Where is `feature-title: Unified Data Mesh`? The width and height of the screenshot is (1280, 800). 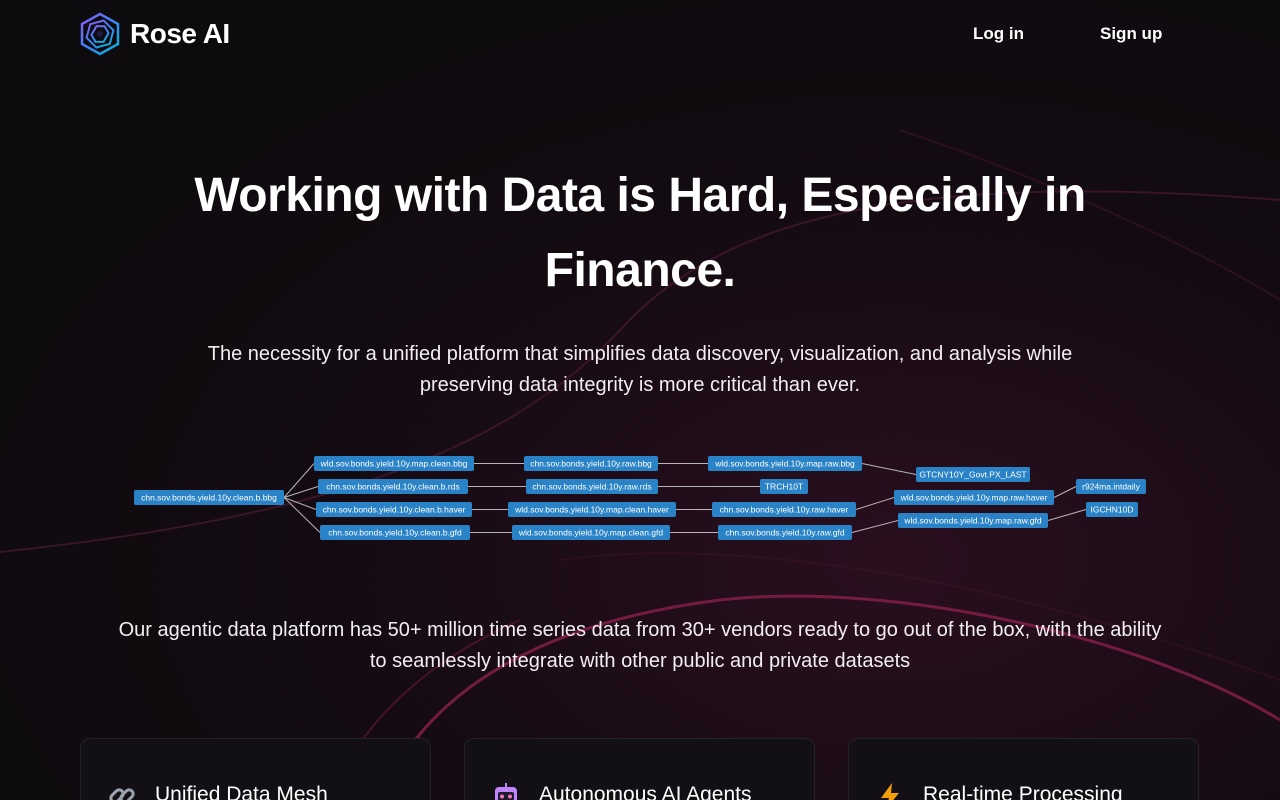
feature-title: Unified Data Mesh is located at coordinates (241, 791).